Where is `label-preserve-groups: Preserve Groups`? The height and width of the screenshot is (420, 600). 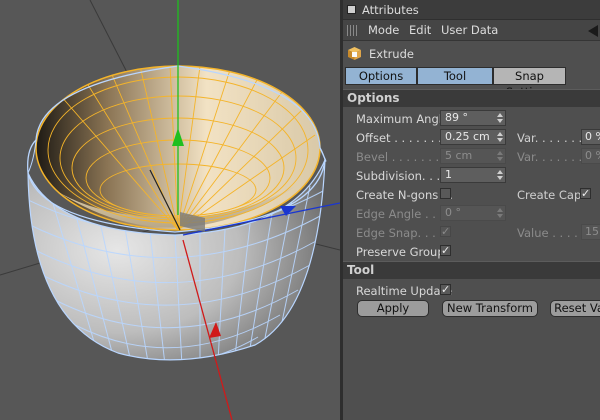
label-preserve-groups: Preserve Groups is located at coordinates (403, 252).